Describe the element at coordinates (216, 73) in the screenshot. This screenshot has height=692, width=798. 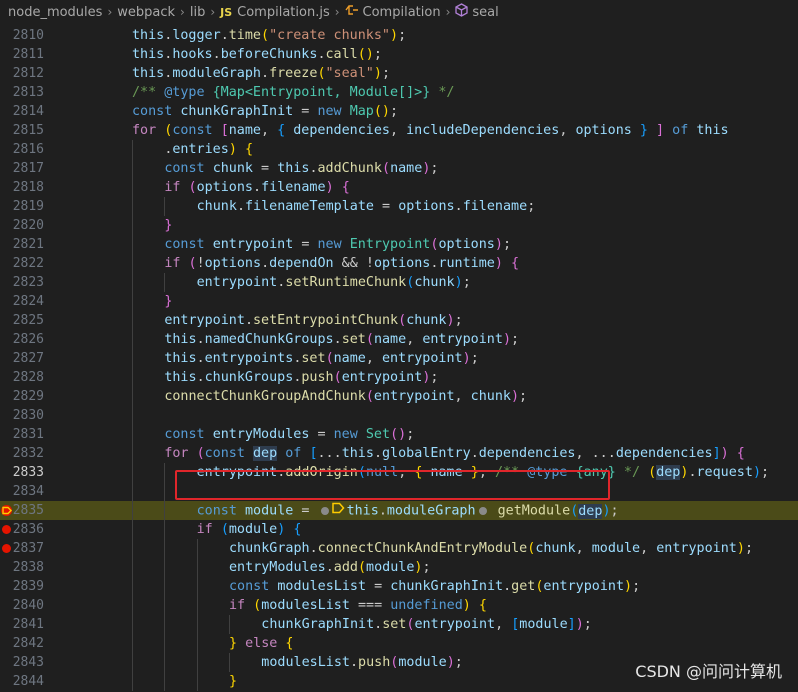
I see `code-token: moduleGraph` at that location.